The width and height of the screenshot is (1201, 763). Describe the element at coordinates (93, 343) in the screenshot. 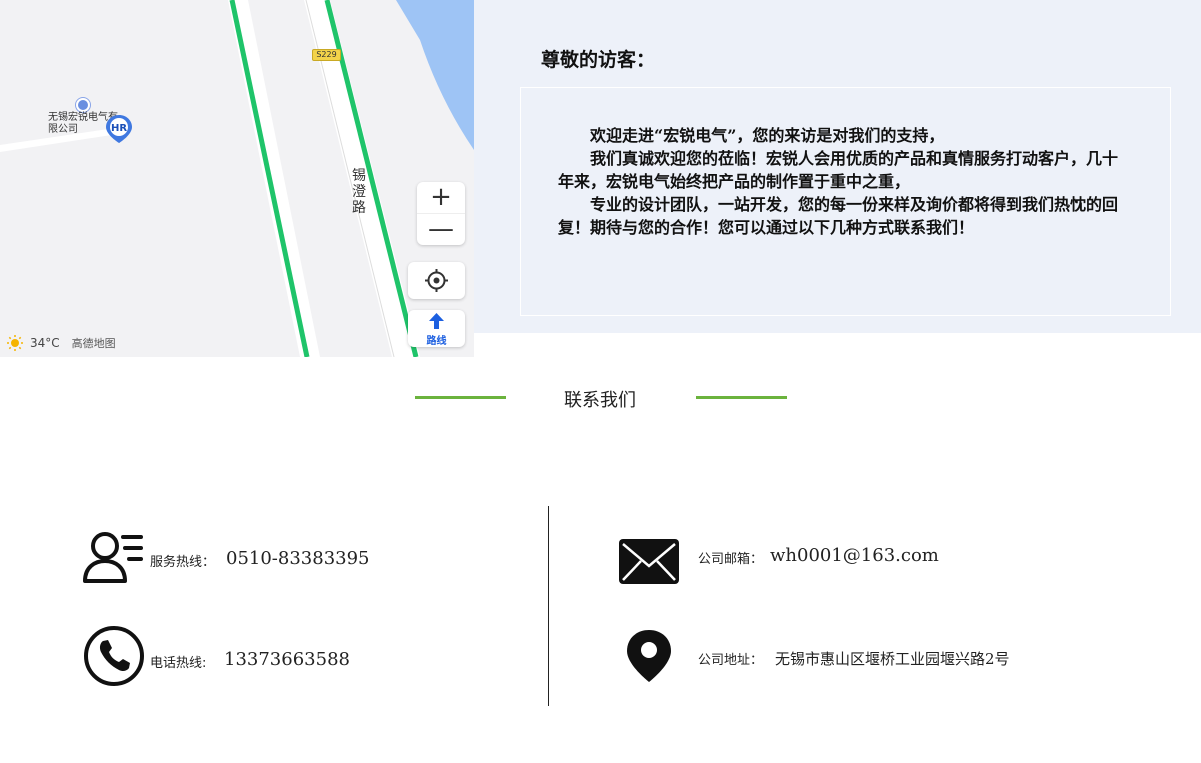

I see `map-brand-label: 高德地图` at that location.